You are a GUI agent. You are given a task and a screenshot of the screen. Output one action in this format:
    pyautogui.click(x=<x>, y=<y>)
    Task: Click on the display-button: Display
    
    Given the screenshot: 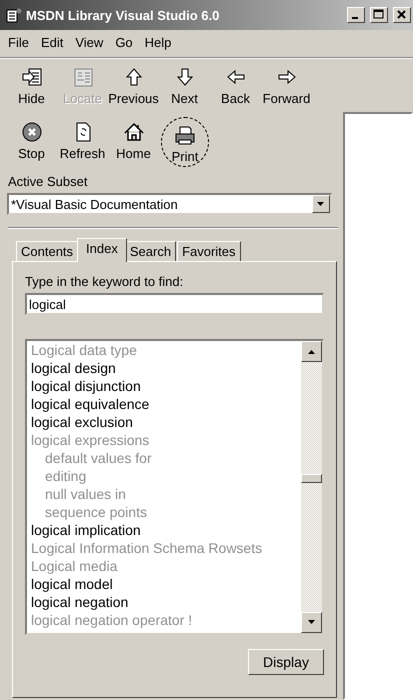 What is the action you would take?
    pyautogui.click(x=286, y=662)
    